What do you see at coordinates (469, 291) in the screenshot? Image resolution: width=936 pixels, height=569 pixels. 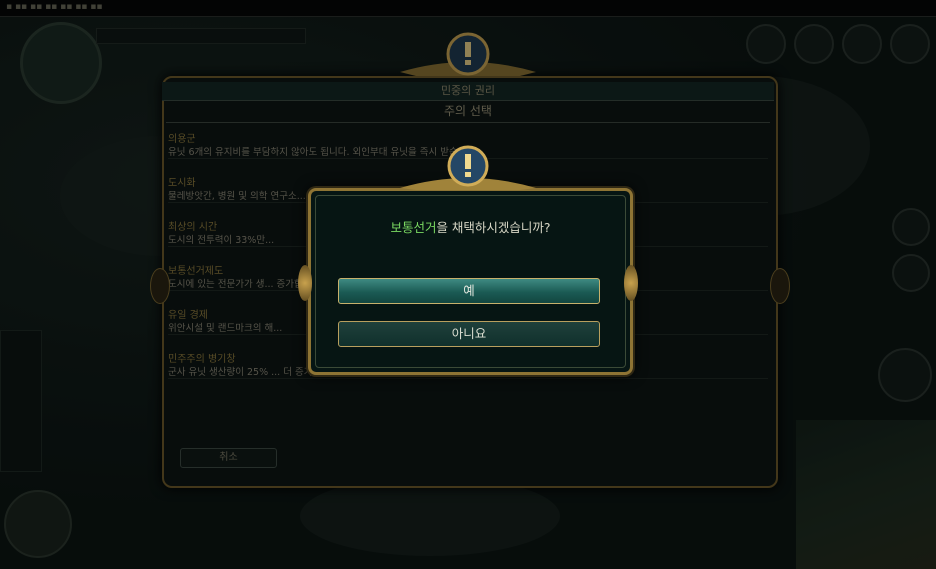 I see `yes-button: 예` at bounding box center [469, 291].